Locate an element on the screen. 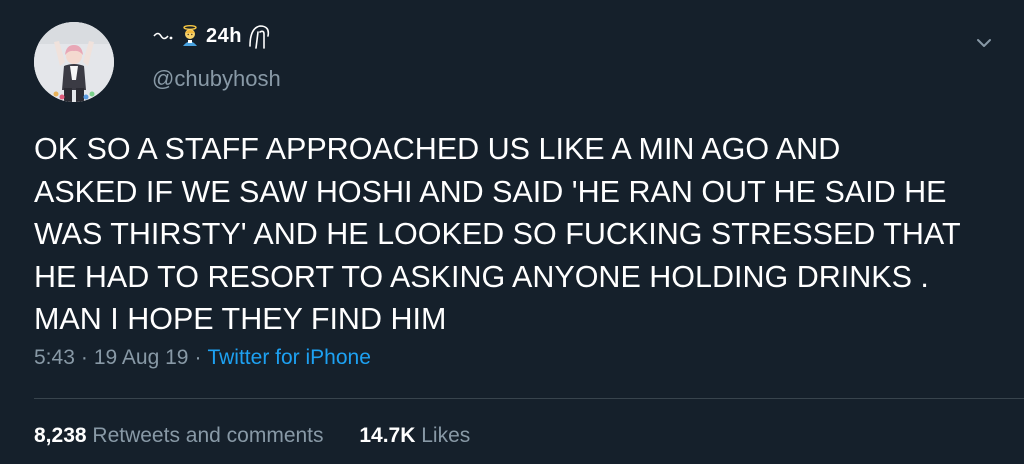 This screenshot has width=1024, height=464. tweet-date: 19 Aug 19 is located at coordinates (141, 357).